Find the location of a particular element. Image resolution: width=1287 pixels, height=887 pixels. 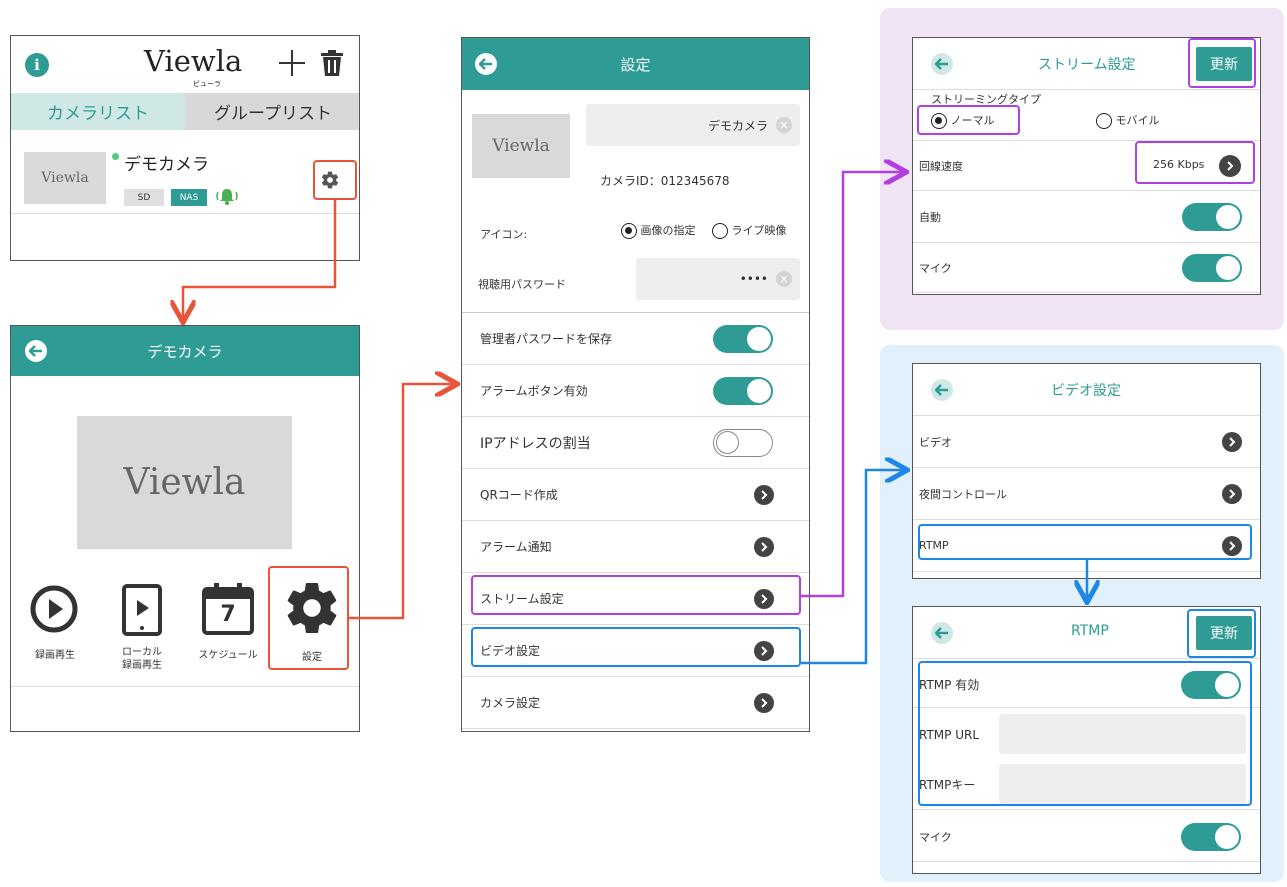

arrow-settings-to-stream is located at coordinates (852, 385).